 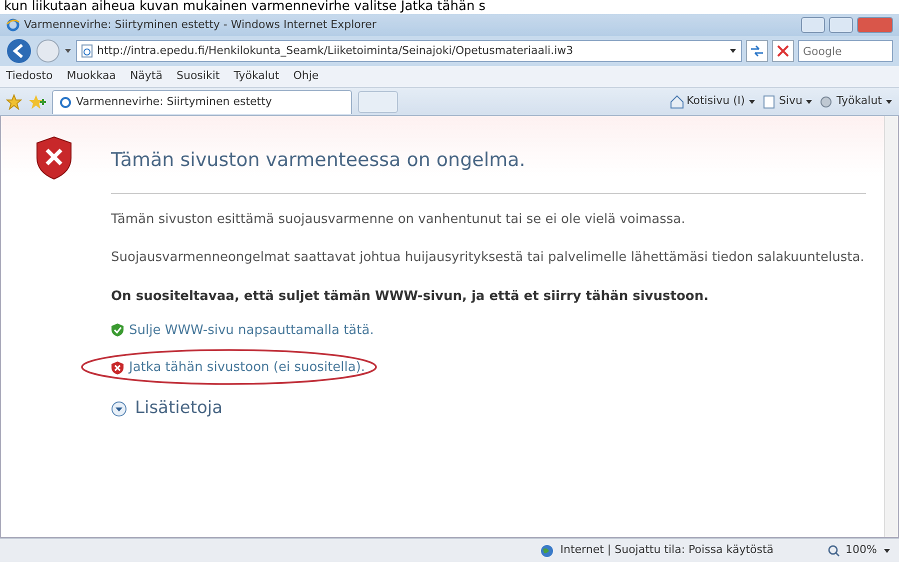 I want to click on error-heading: Tämän sivuston varmenteessa on ongelma., so click(x=488, y=165).